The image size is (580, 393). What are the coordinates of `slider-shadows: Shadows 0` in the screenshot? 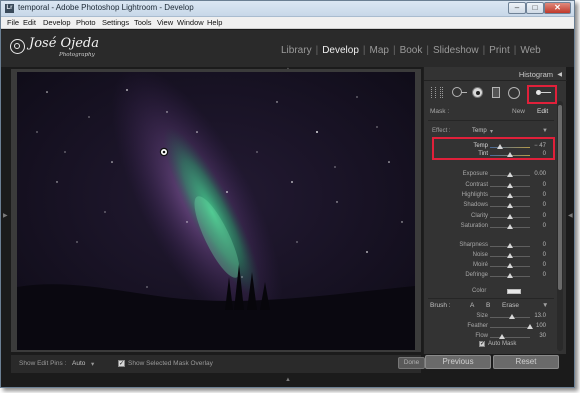 It's located at (487, 206).